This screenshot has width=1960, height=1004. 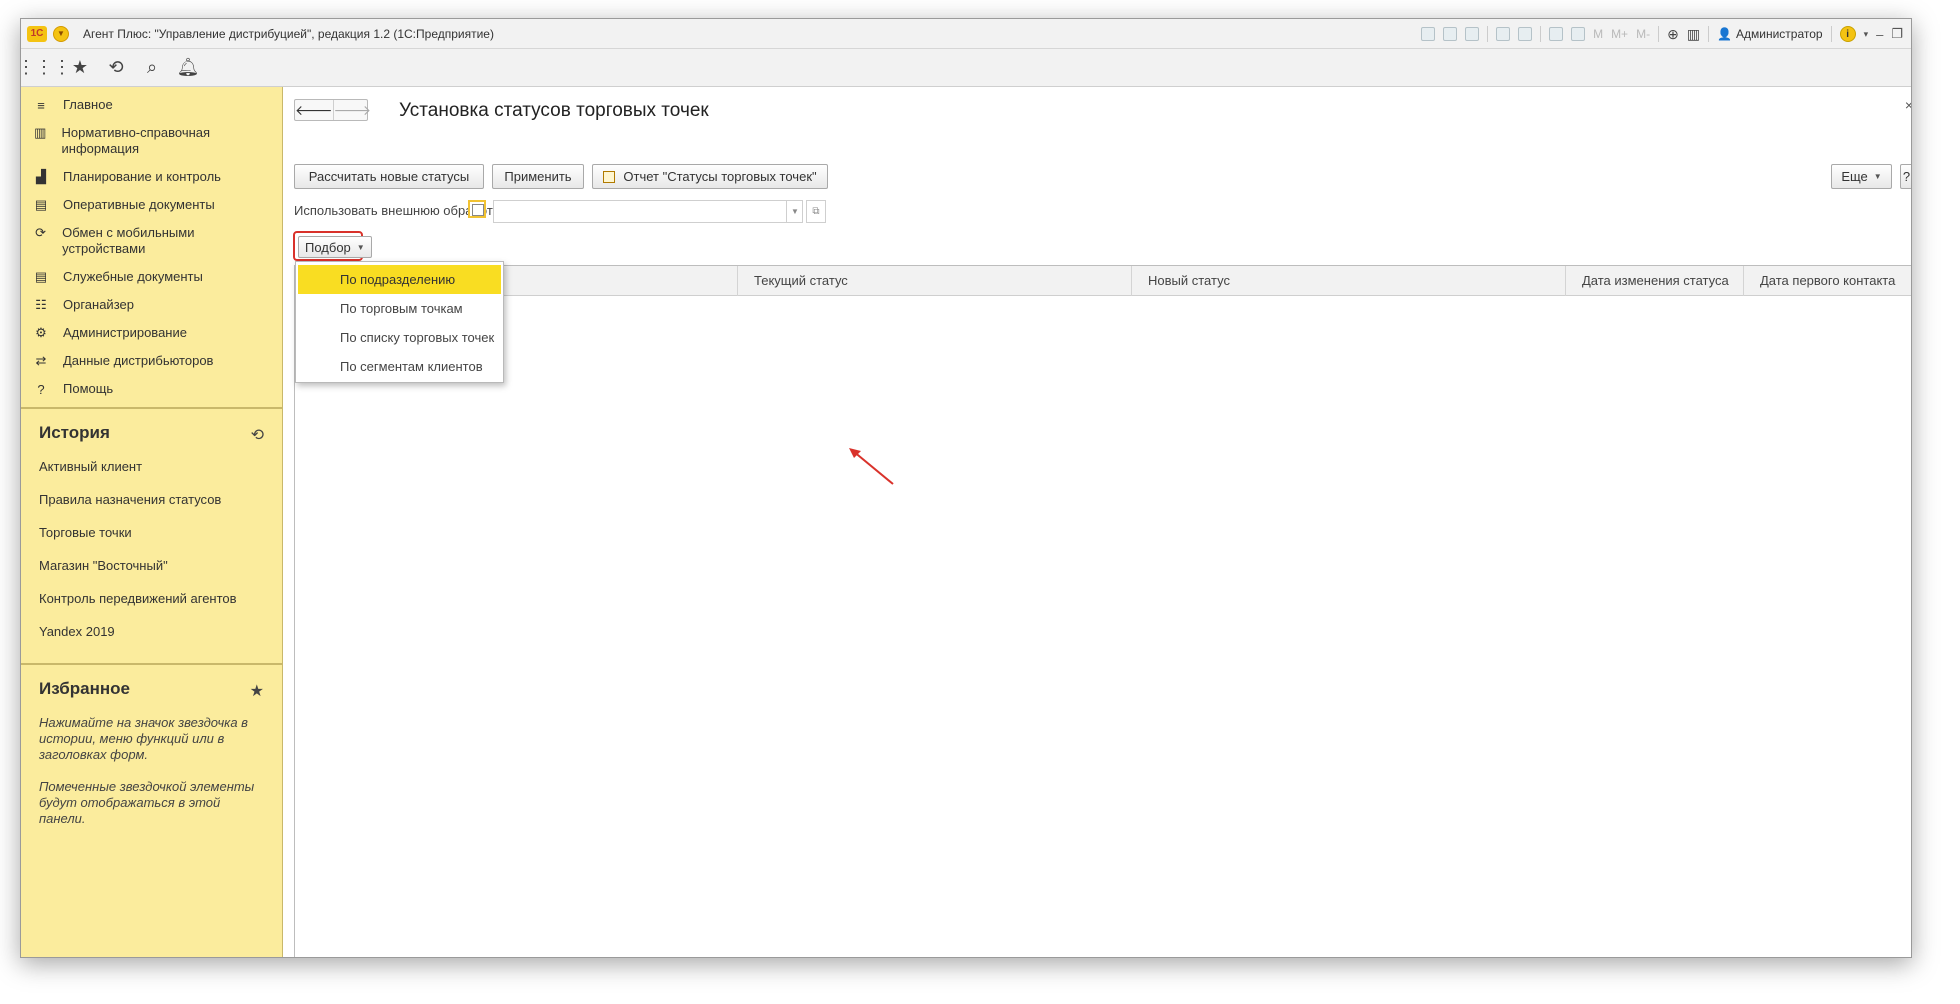 I want to click on page-title: Установка статусов торговых точек, so click(x=554, y=110).